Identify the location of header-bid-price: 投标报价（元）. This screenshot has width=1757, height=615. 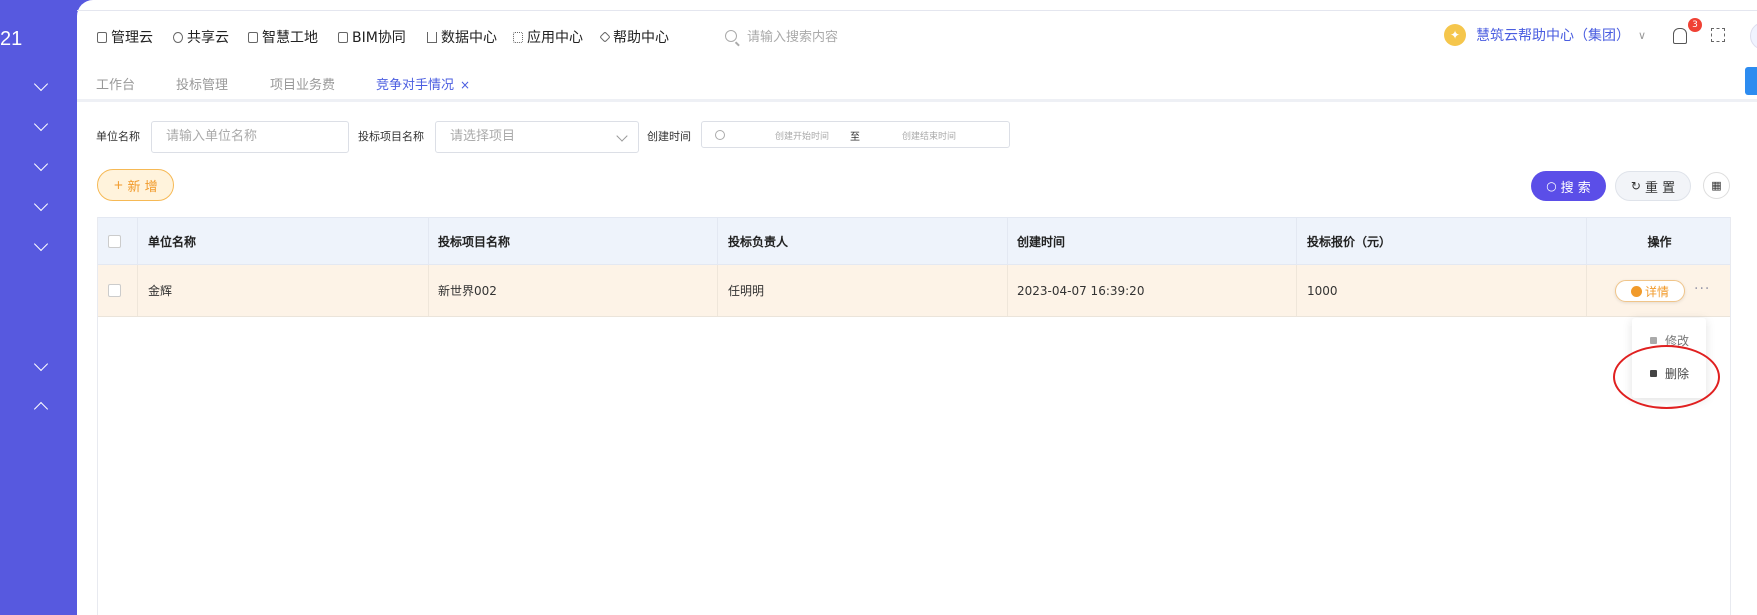
(1349, 241).